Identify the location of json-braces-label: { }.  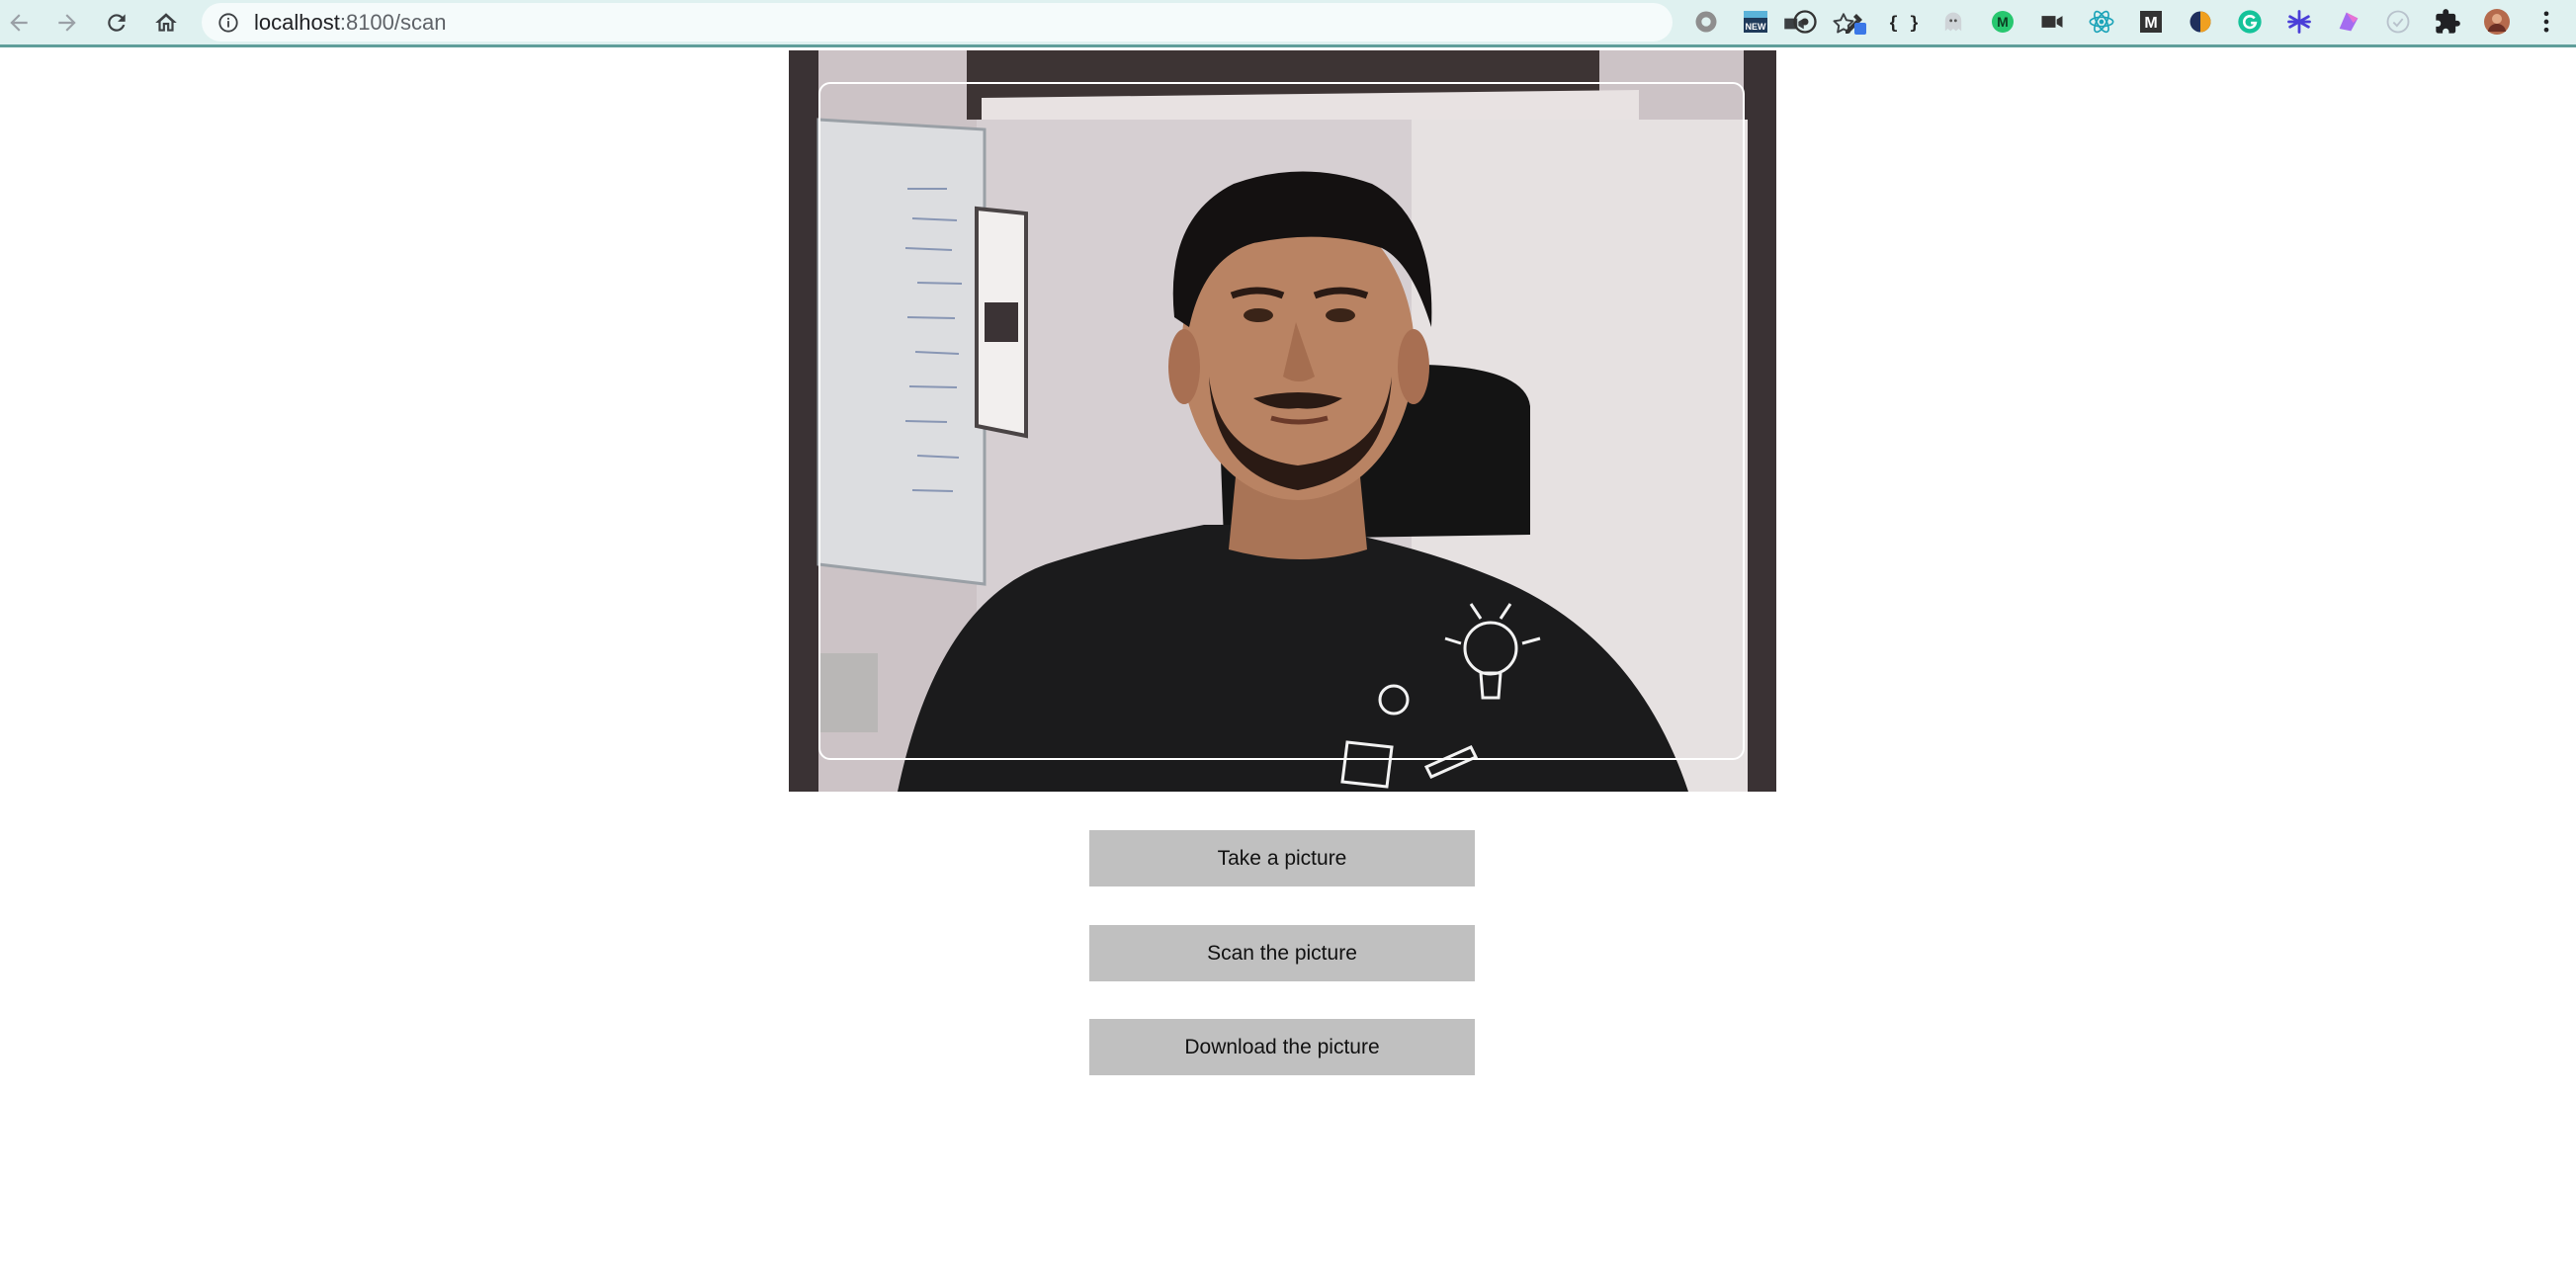
(1904, 23).